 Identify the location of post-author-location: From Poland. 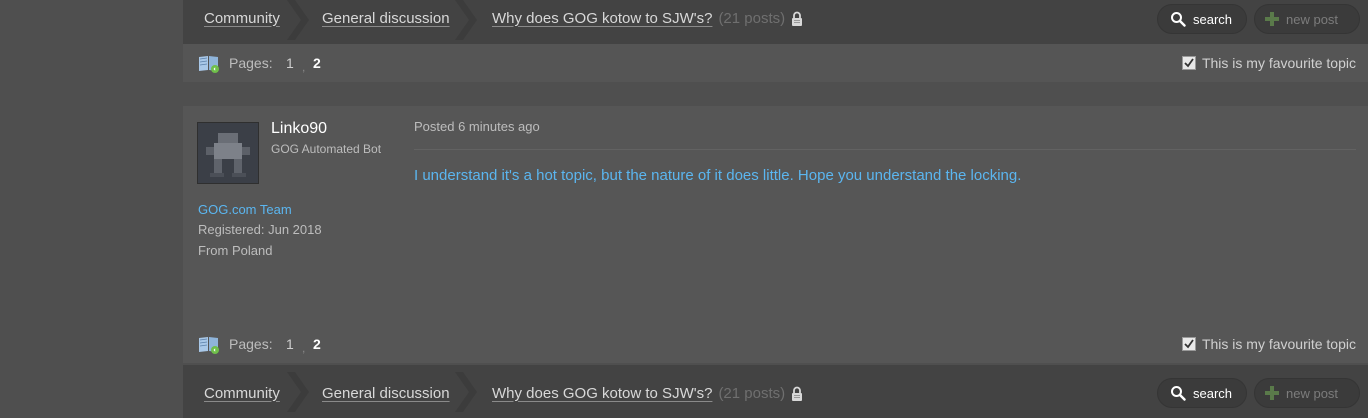
(235, 250).